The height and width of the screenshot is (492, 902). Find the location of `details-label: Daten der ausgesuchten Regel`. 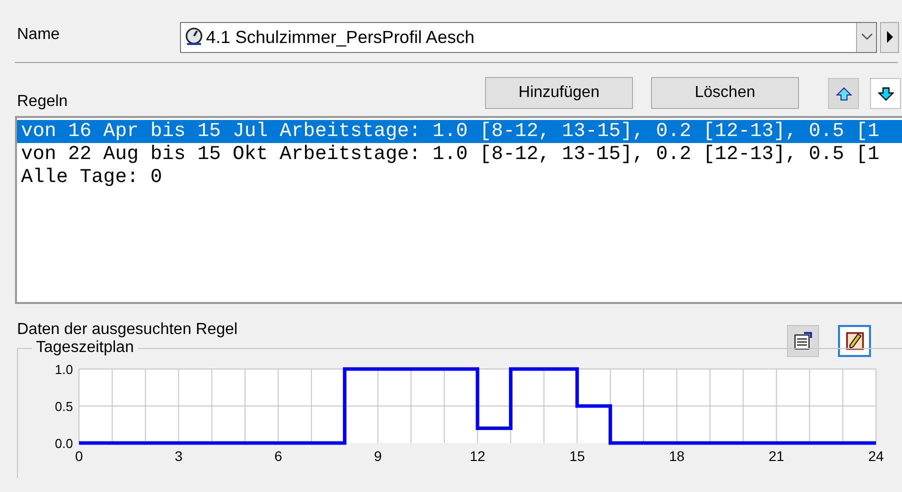

details-label: Daten der ausgesuchten Regel is located at coordinates (127, 330).